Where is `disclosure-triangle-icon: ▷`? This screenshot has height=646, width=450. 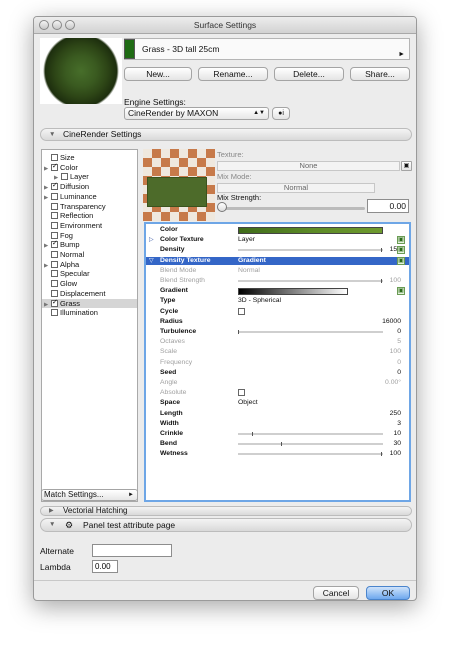 disclosure-triangle-icon: ▷ is located at coordinates (151, 240).